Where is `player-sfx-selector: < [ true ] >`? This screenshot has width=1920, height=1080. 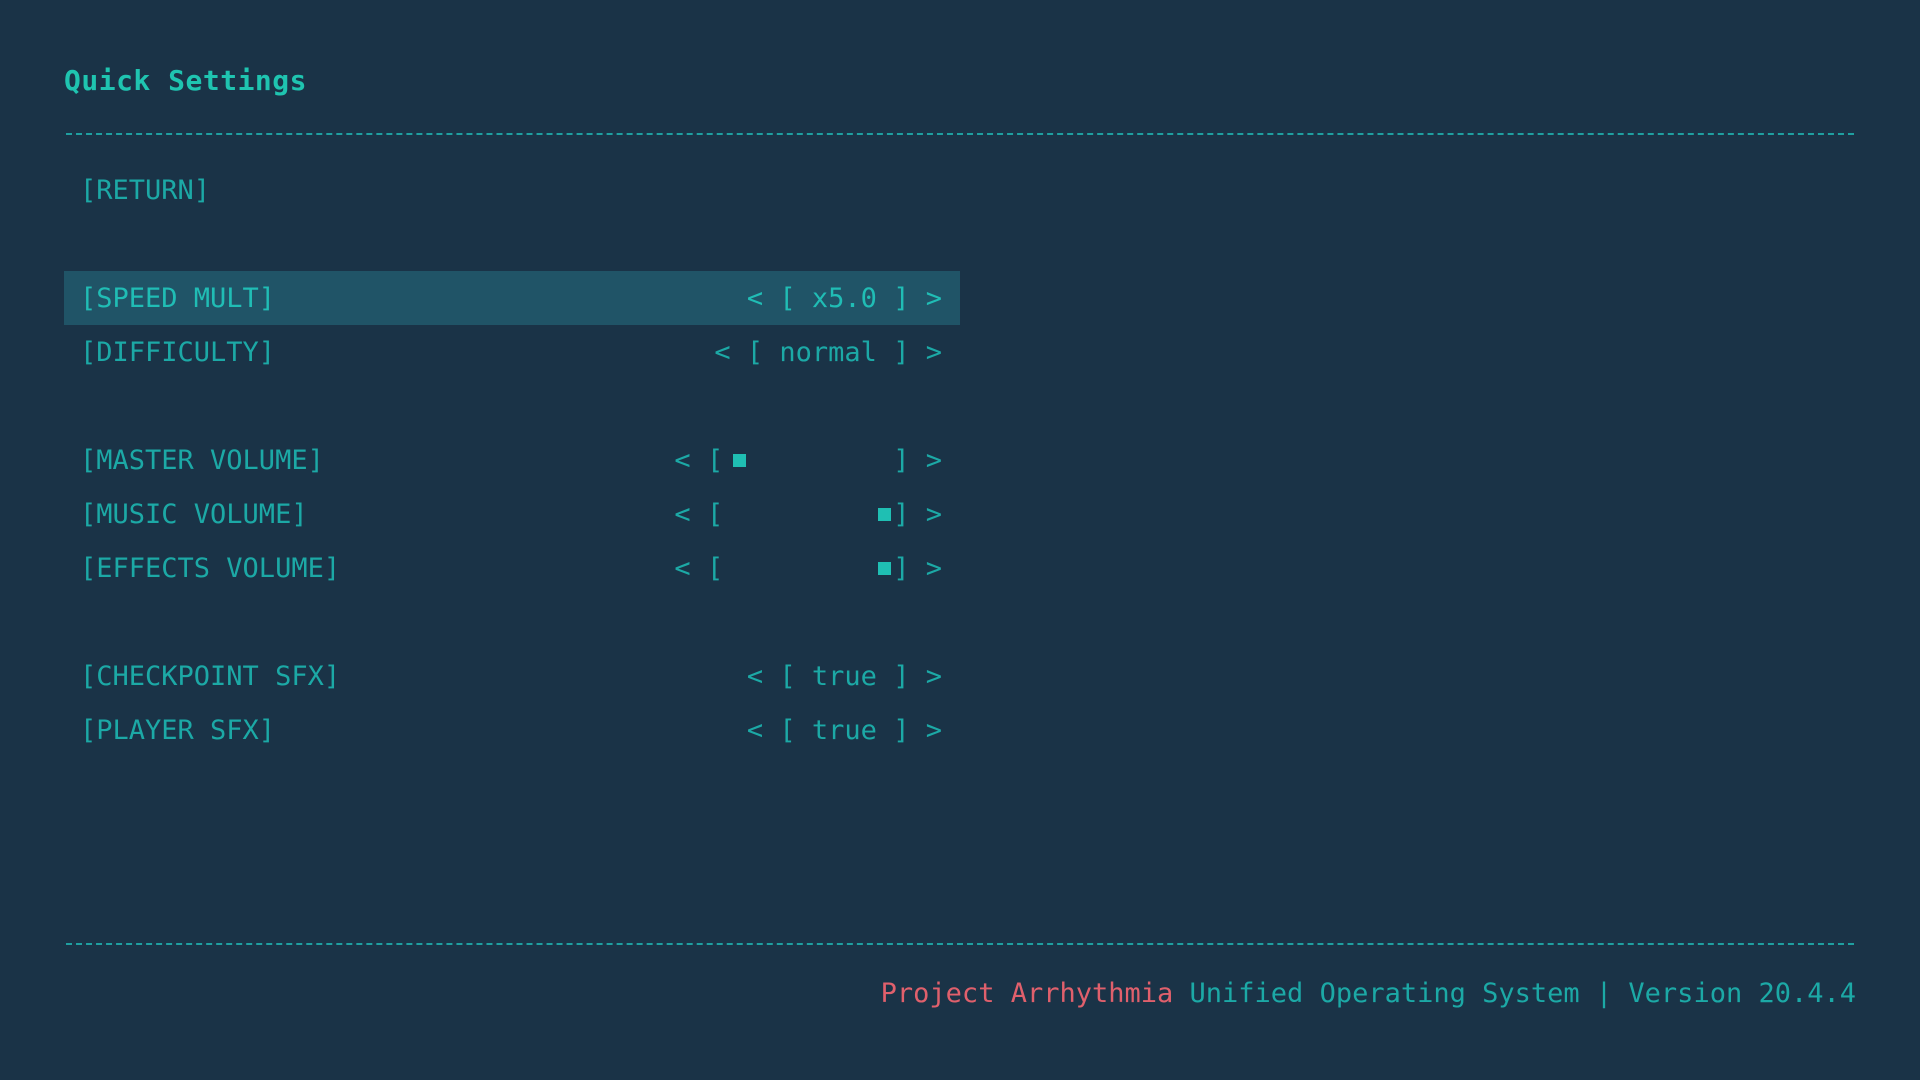
player-sfx-selector: < [ true ] > is located at coordinates (844, 730).